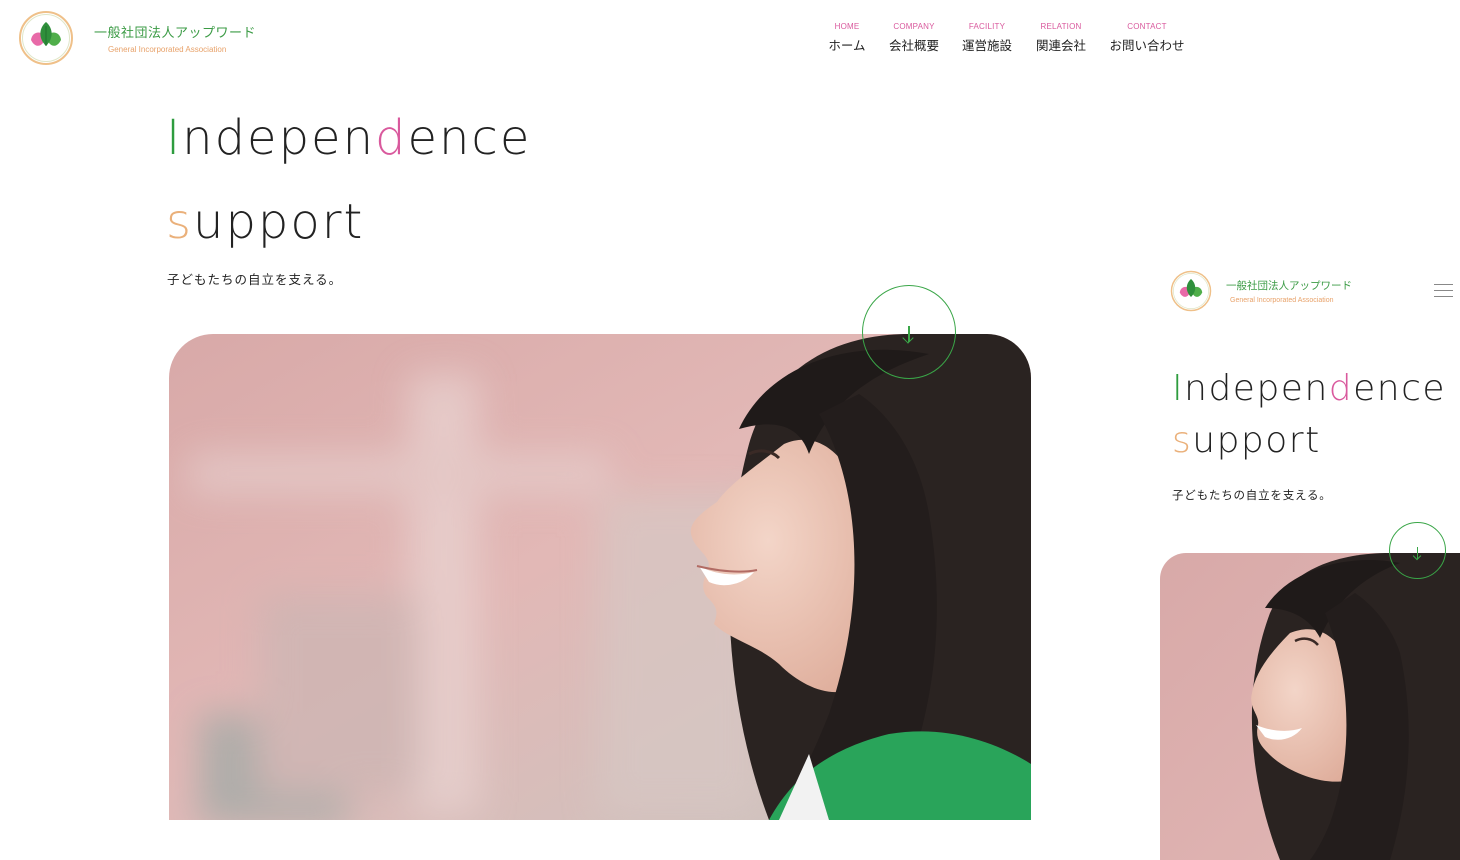  Describe the element at coordinates (1061, 26) in the screenshot. I see `nav-item-label-en: RELATION` at that location.